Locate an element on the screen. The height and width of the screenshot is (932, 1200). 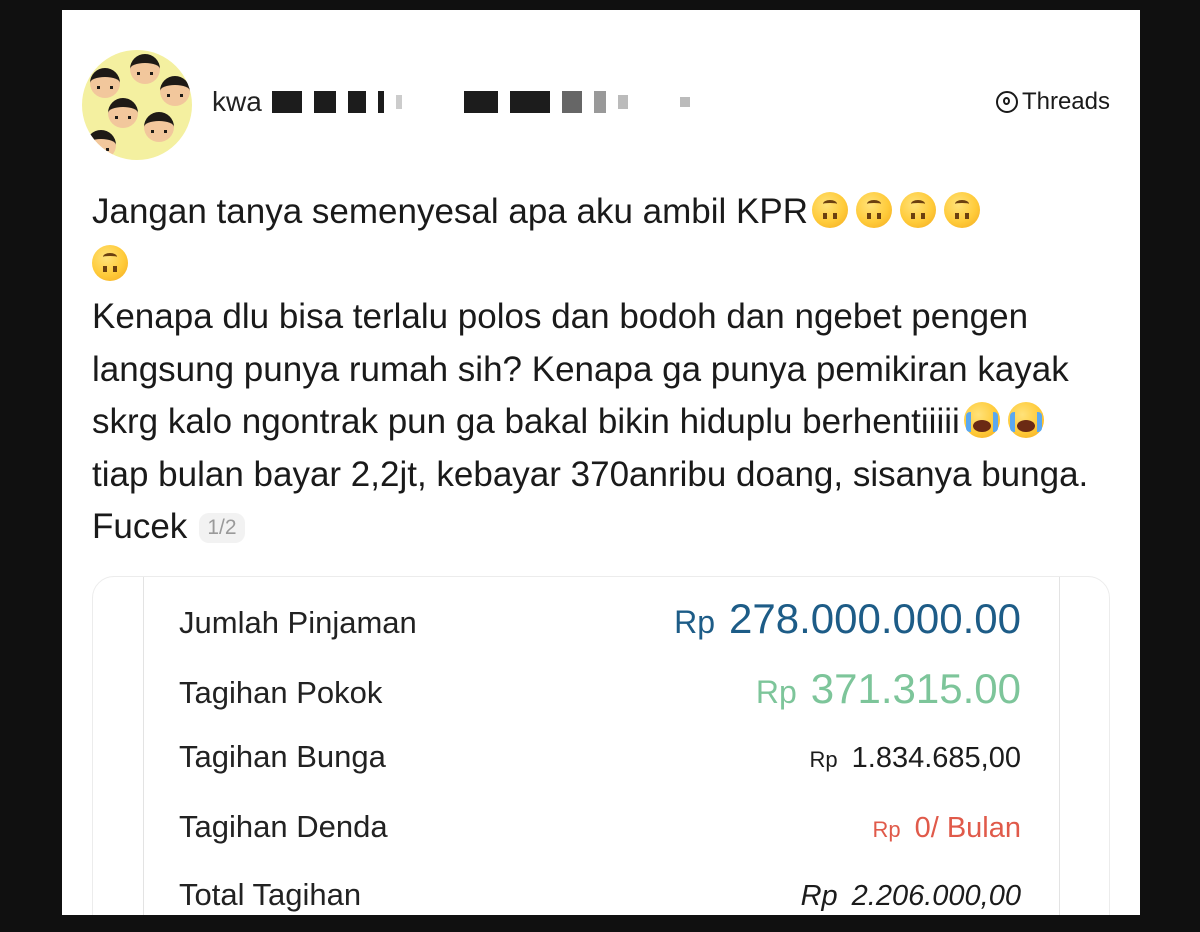
loan-row-amount: Rp 1.834.685,00 is located at coordinates (915, 758).